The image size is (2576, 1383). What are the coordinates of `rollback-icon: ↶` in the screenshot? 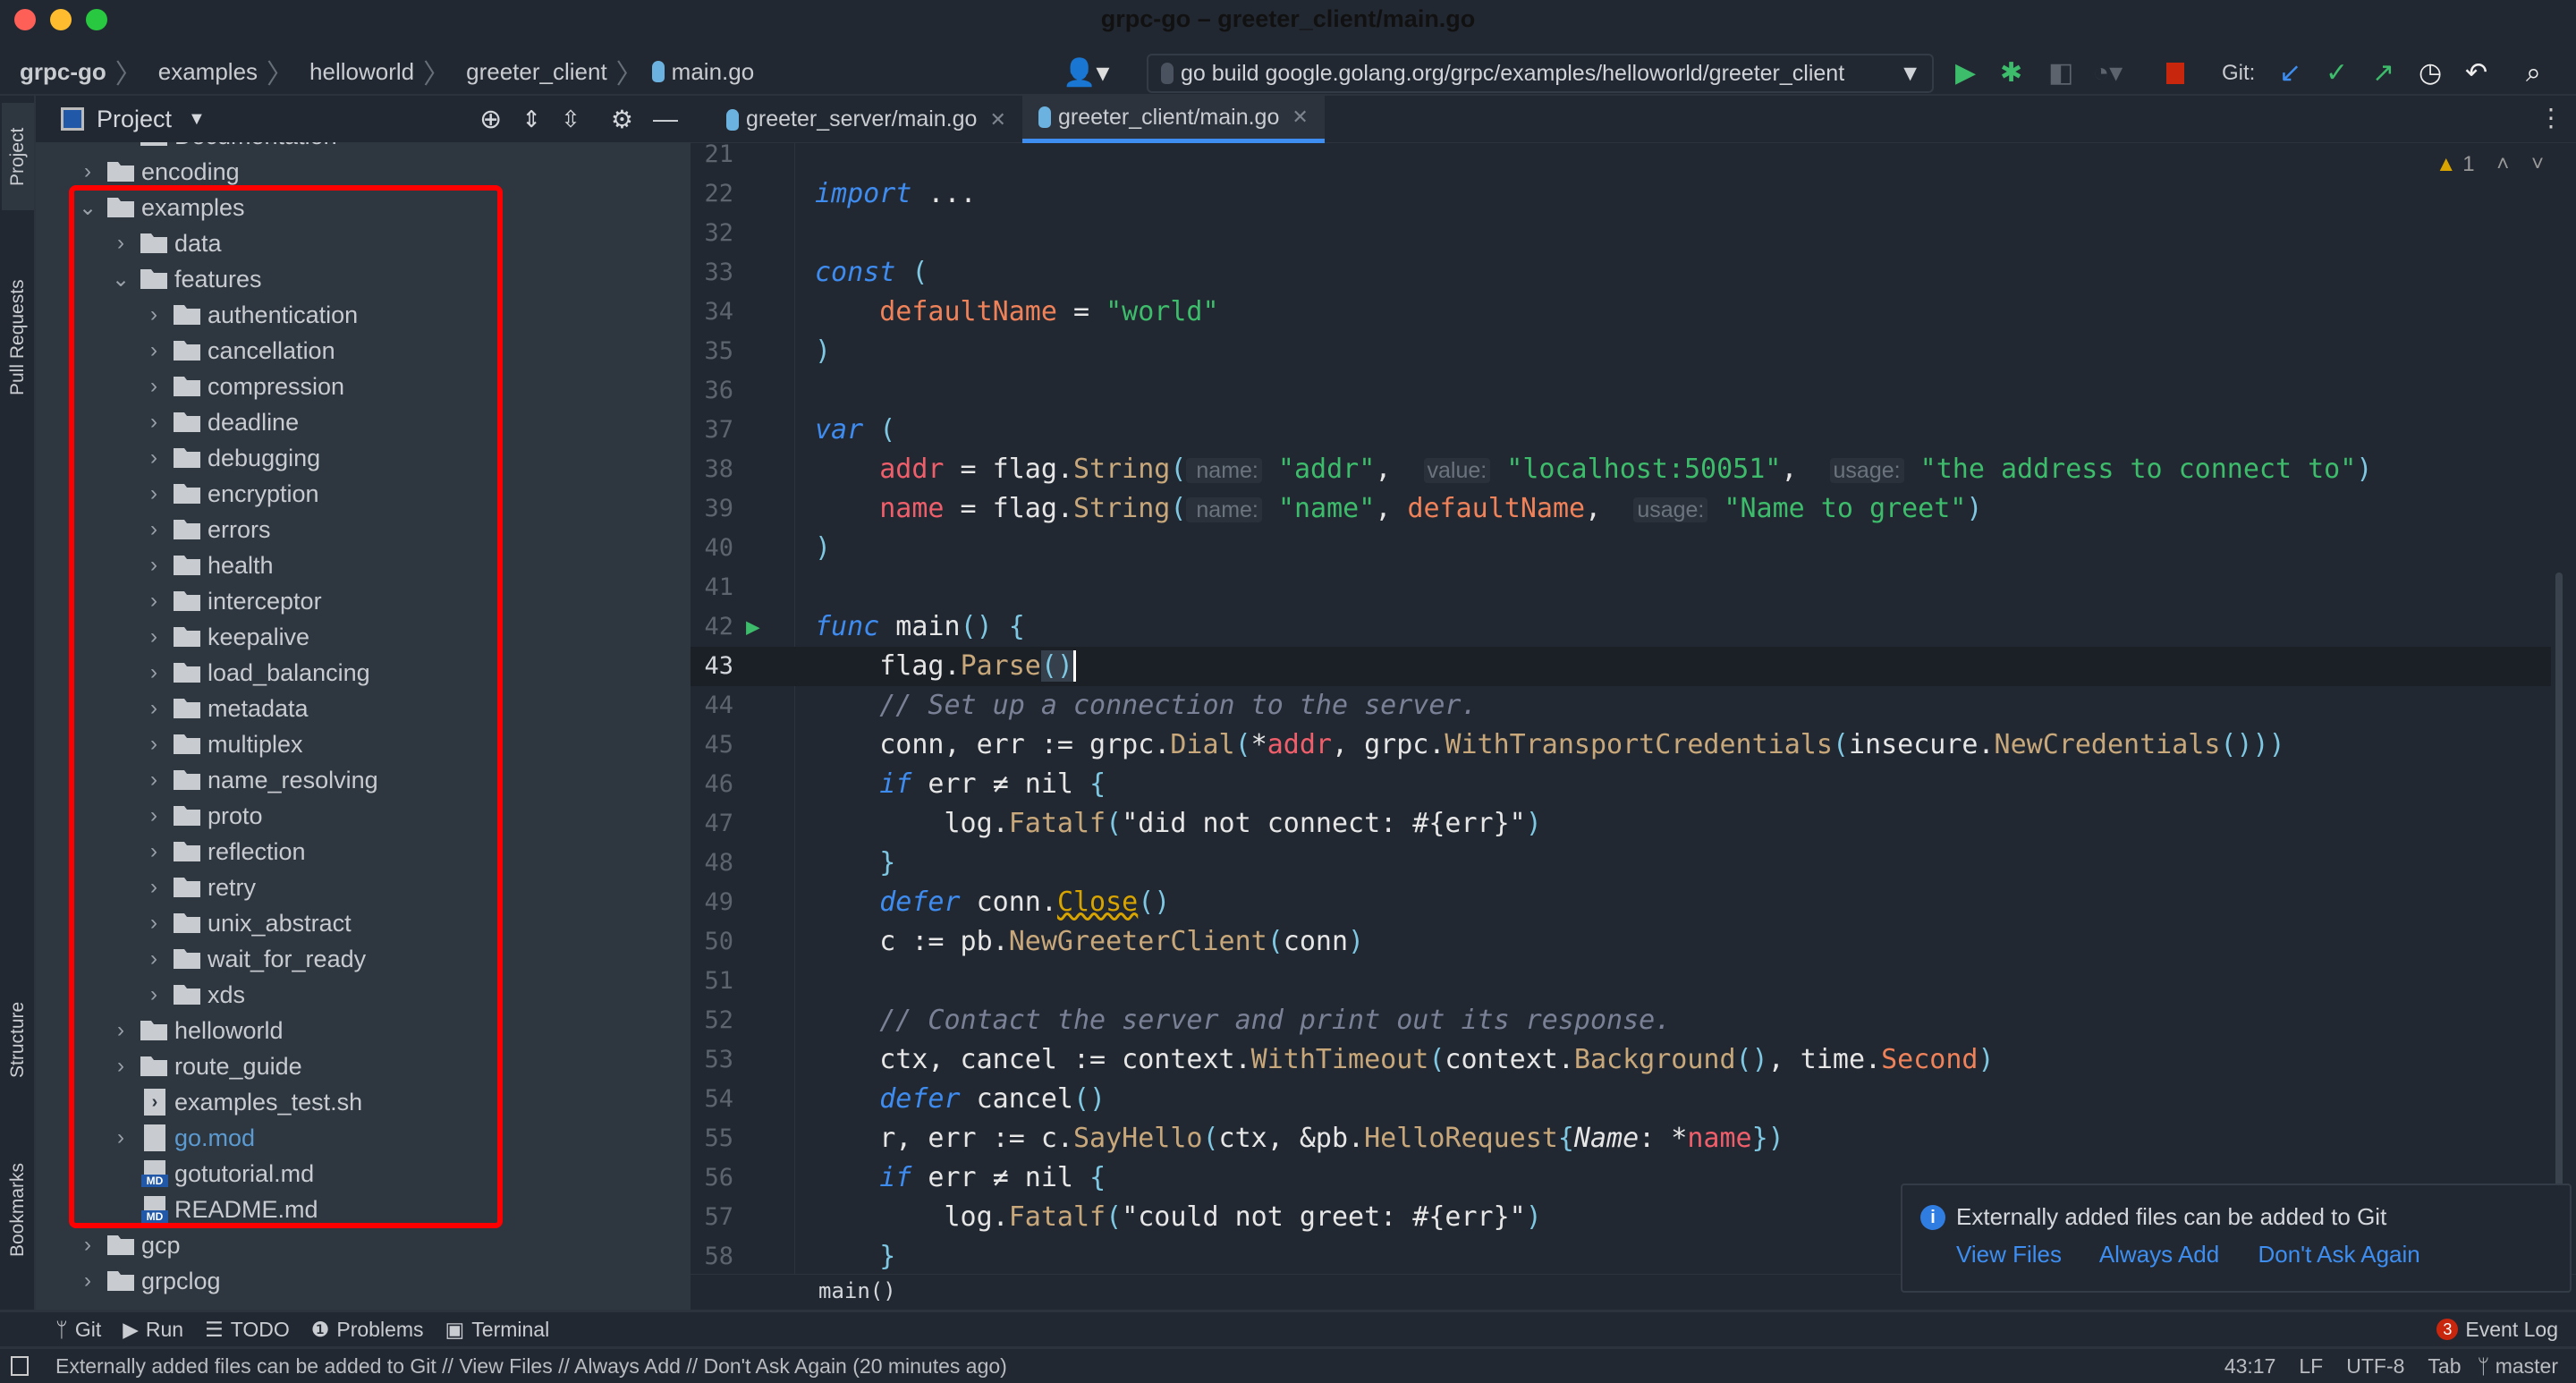 It's located at (2476, 73).